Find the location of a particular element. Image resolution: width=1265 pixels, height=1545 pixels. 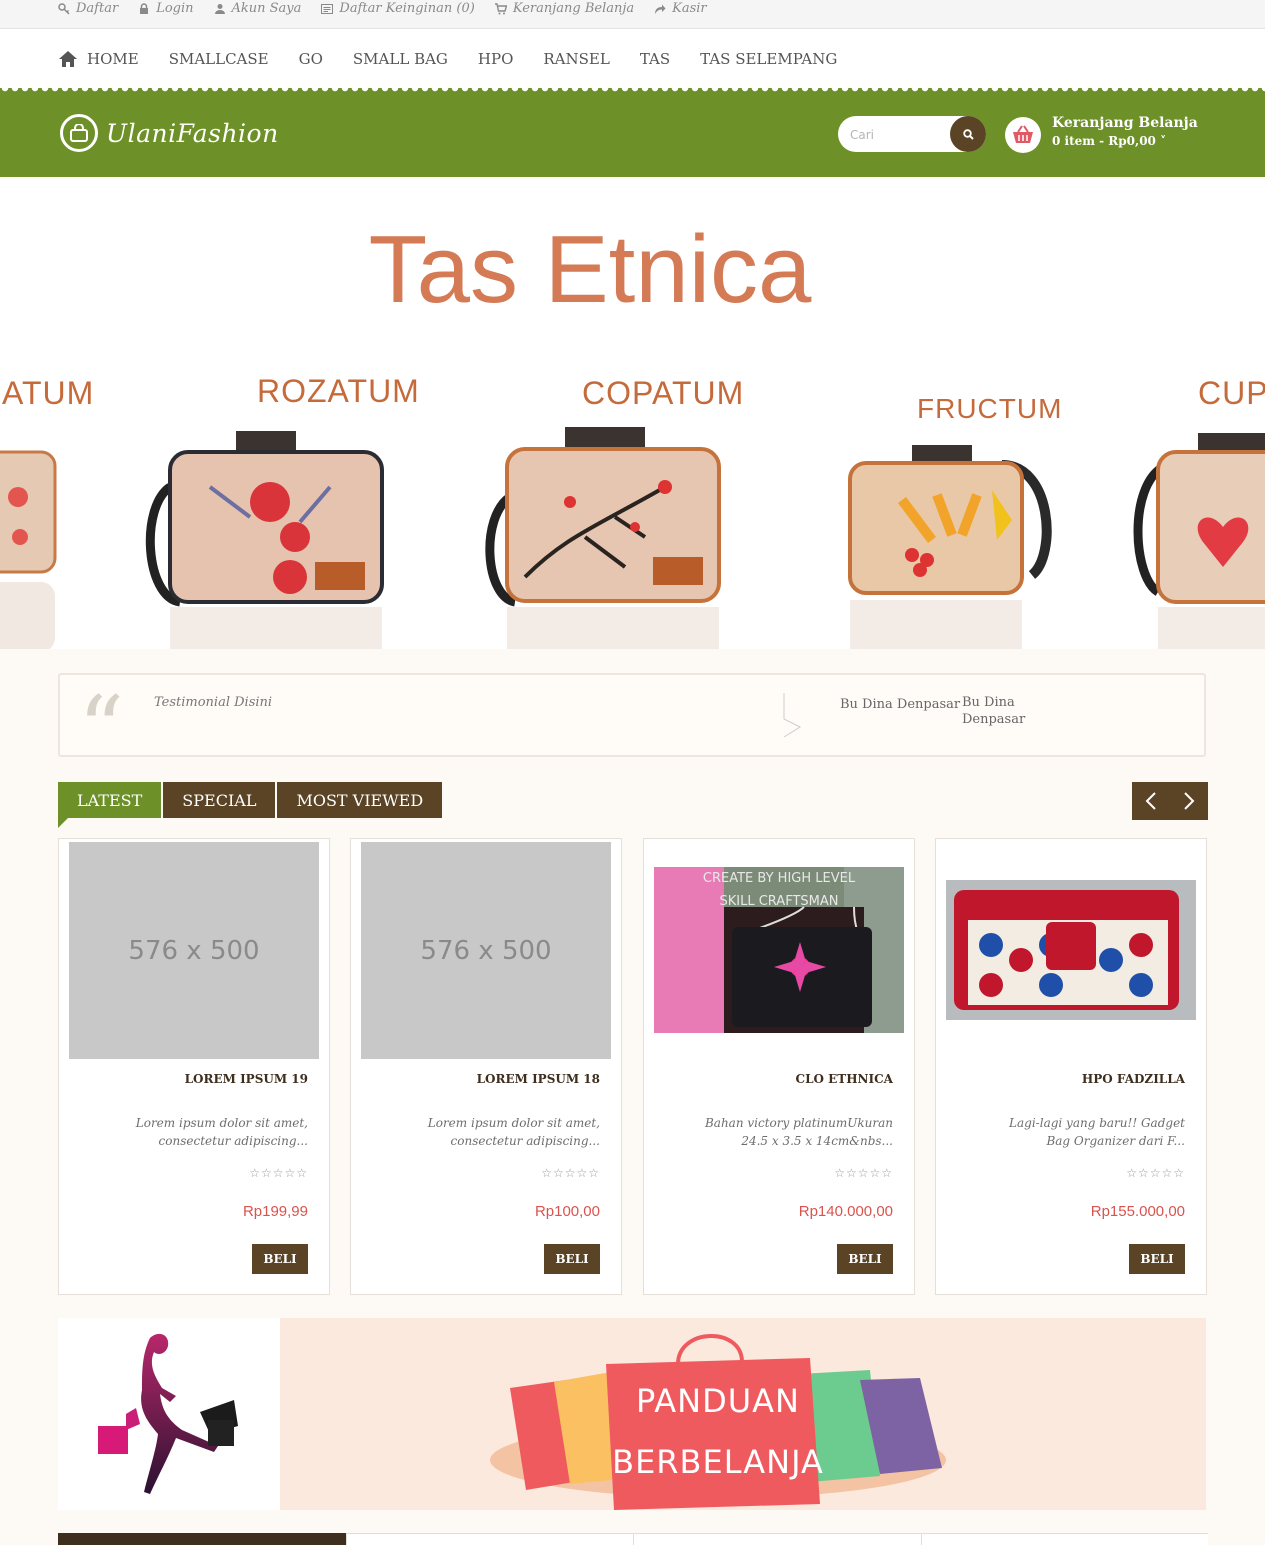

nav-item-hpo: HPO is located at coordinates (495, 59).